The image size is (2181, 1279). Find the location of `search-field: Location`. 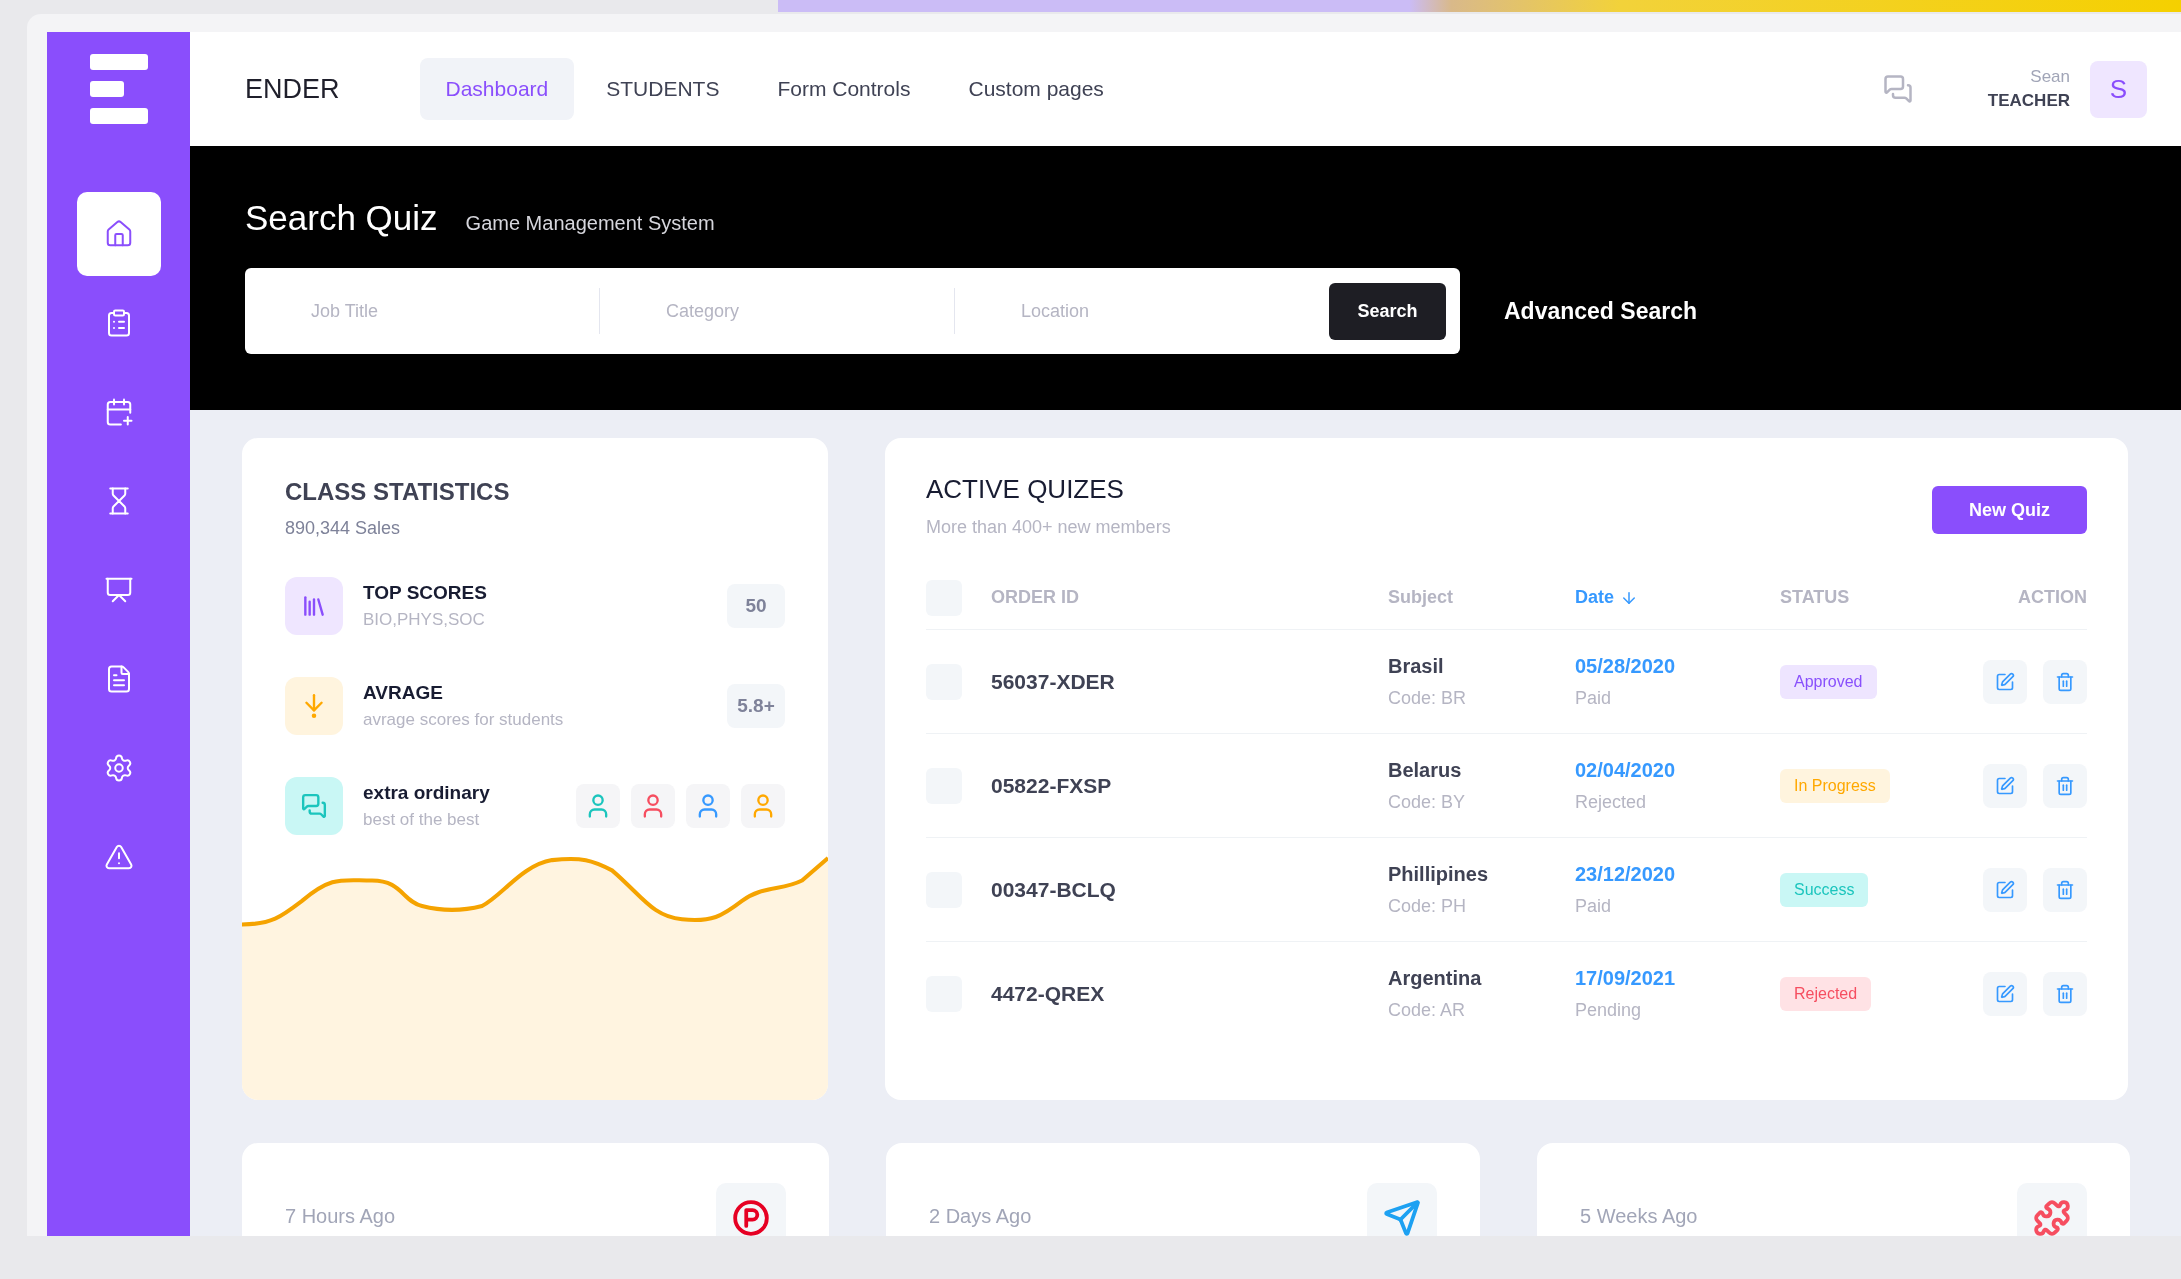

search-field: Location is located at coordinates (1132, 311).